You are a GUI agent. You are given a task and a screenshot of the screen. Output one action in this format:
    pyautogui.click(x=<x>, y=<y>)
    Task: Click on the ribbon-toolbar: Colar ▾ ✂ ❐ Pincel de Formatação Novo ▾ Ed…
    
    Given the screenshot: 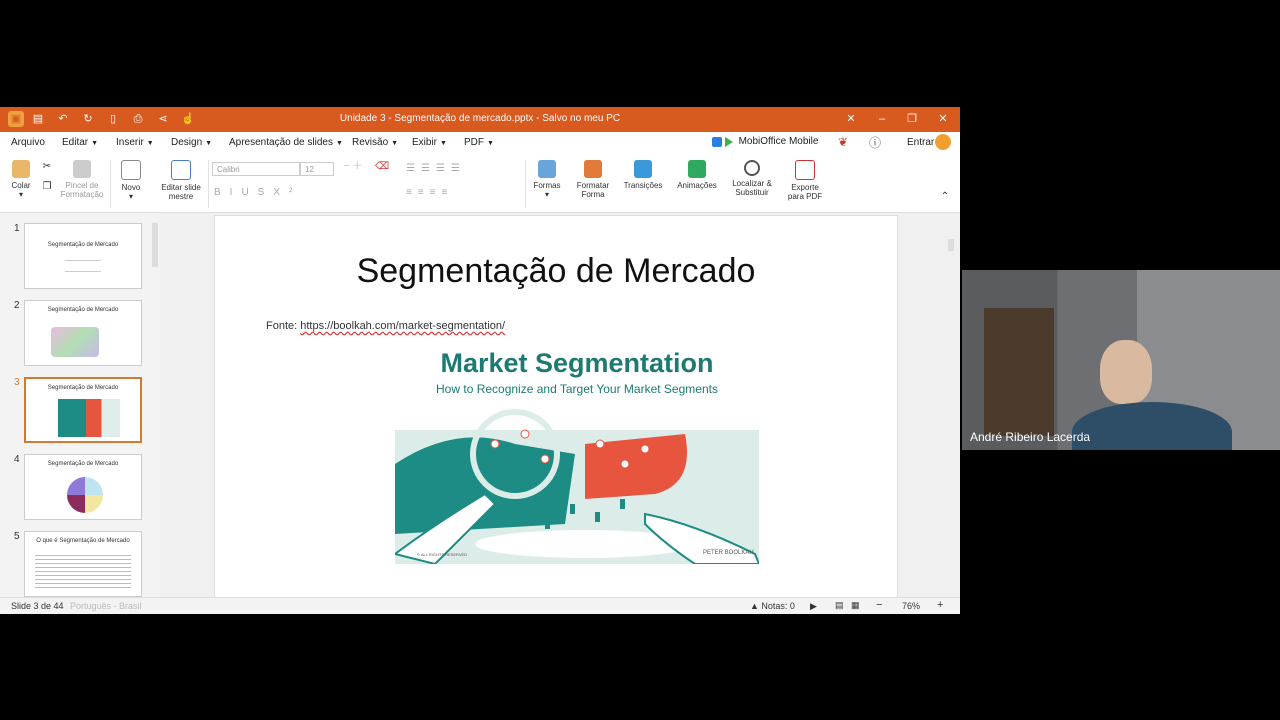 What is the action you would take?
    pyautogui.click(x=480, y=183)
    